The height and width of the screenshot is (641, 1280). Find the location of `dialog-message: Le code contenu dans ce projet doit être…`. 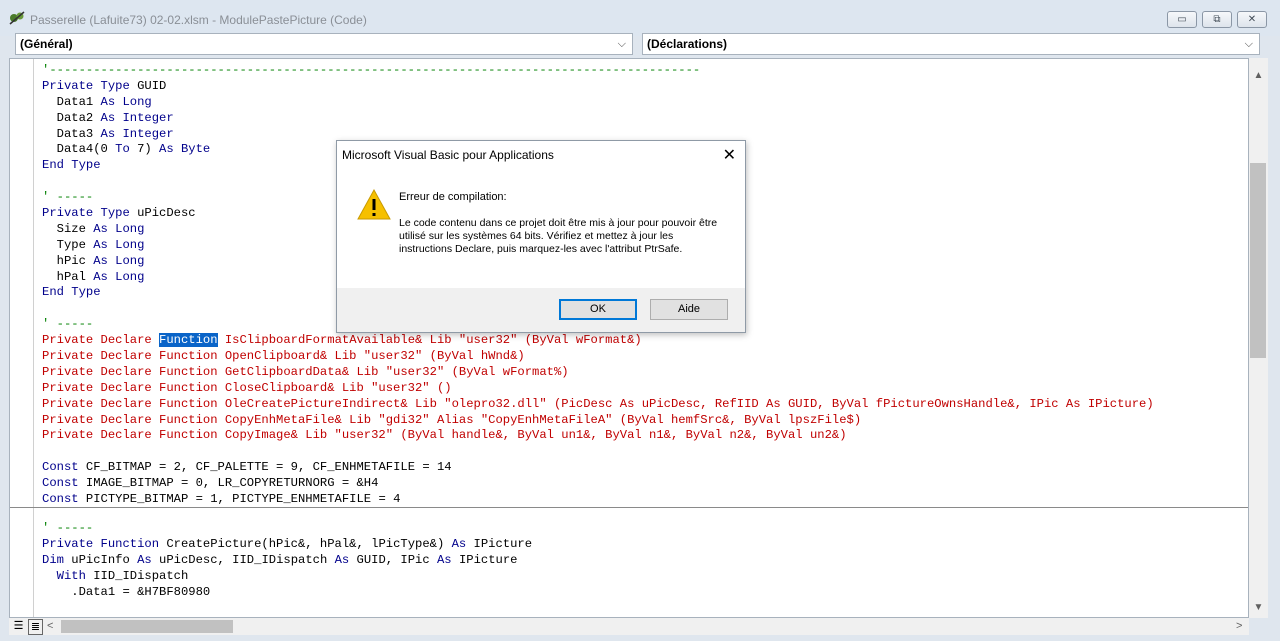

dialog-message: Le code contenu dans ce projet doit être… is located at coordinates (558, 236).